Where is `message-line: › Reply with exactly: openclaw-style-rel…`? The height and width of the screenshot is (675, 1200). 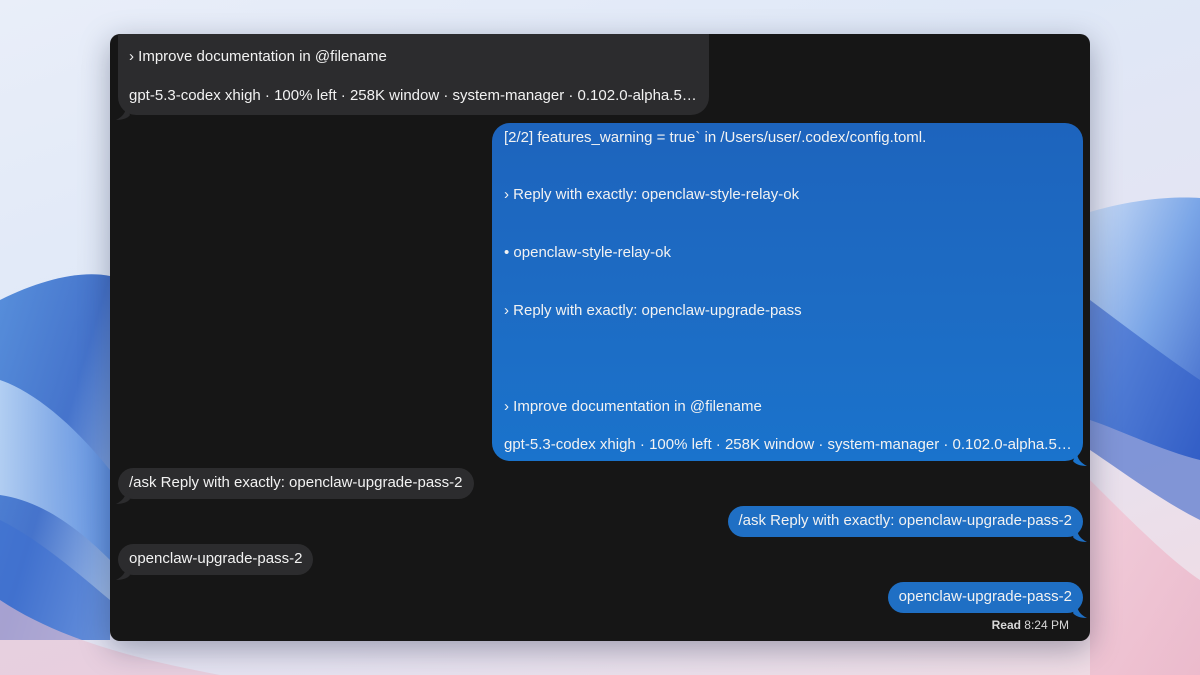 message-line: › Reply with exactly: openclaw-style-rel… is located at coordinates (652, 194).